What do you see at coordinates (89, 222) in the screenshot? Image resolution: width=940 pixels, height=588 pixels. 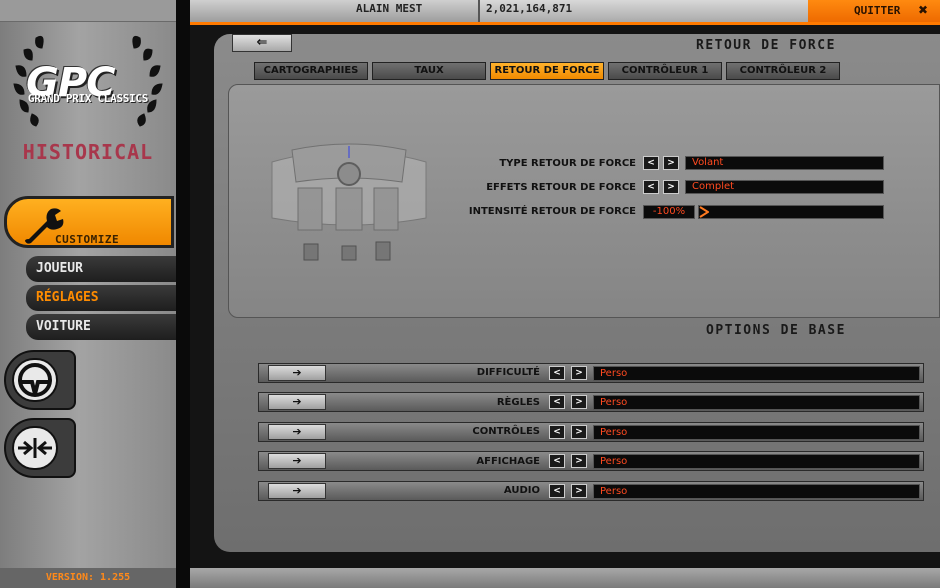 I see `customize-button: CUSTOMIZE` at bounding box center [89, 222].